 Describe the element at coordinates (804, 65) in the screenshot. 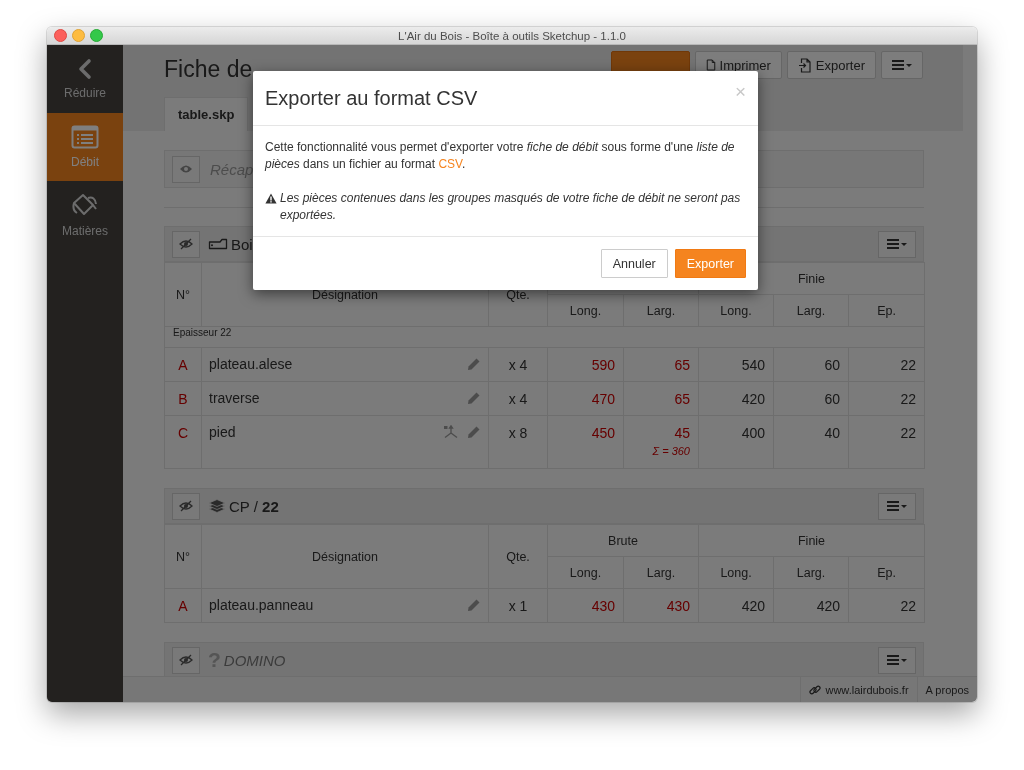

I see `export-icon` at that location.